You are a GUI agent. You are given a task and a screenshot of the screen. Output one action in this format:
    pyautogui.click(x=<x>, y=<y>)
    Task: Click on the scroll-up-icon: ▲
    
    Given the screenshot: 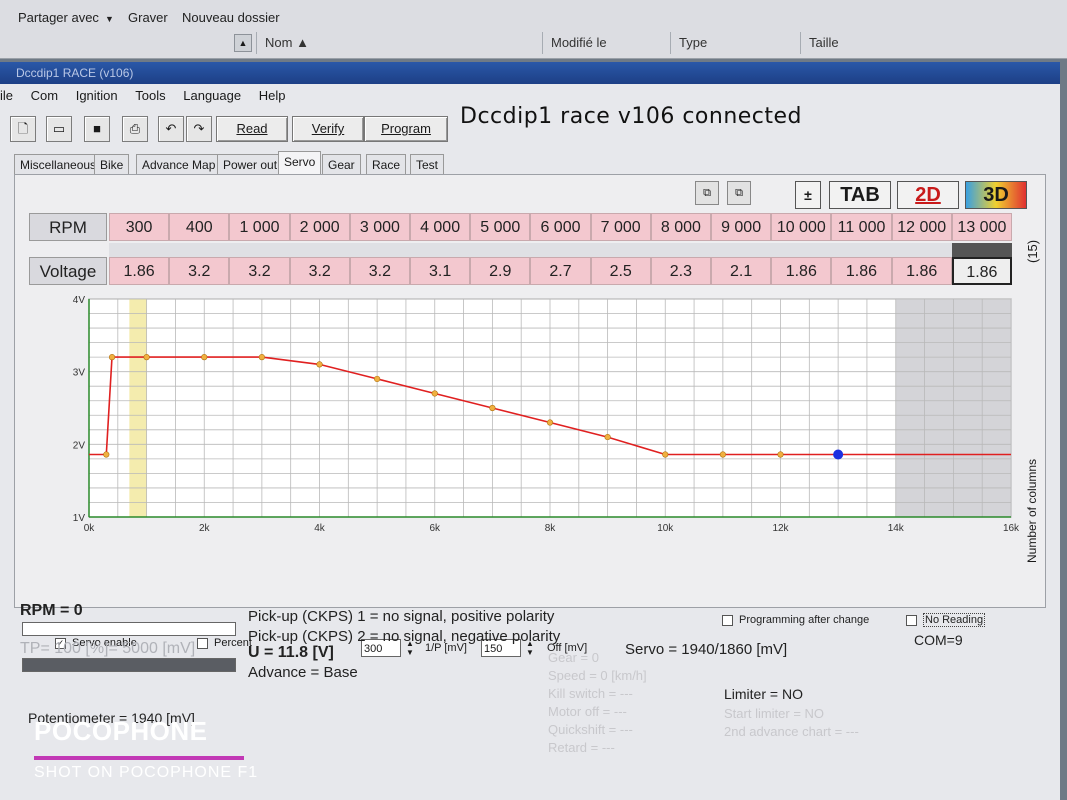 What is the action you would take?
    pyautogui.click(x=243, y=43)
    